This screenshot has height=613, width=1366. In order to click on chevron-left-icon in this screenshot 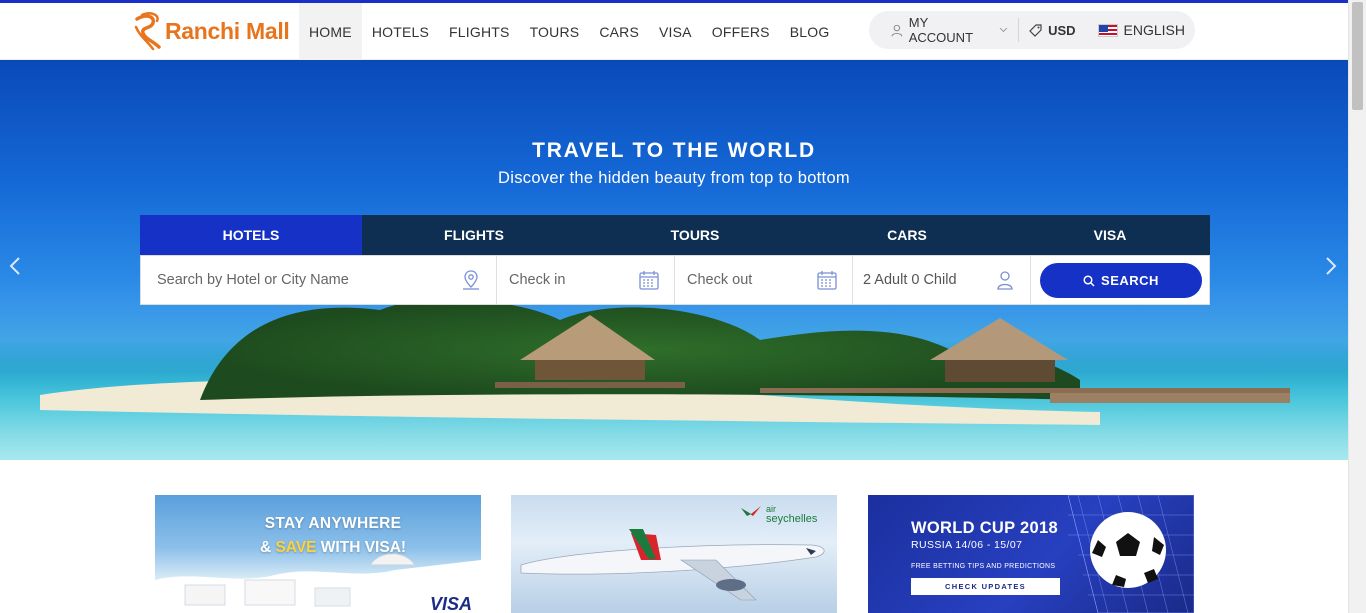, I will do `click(14, 266)`.